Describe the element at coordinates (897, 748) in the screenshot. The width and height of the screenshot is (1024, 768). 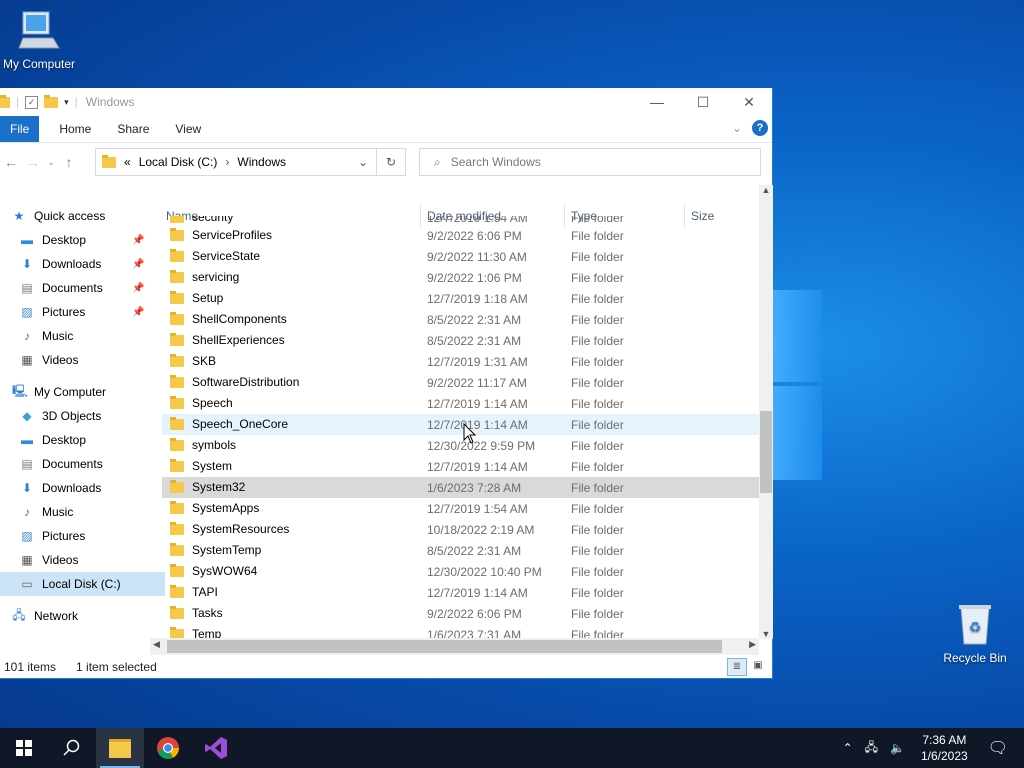
I see `volume-icon: 🔈` at that location.